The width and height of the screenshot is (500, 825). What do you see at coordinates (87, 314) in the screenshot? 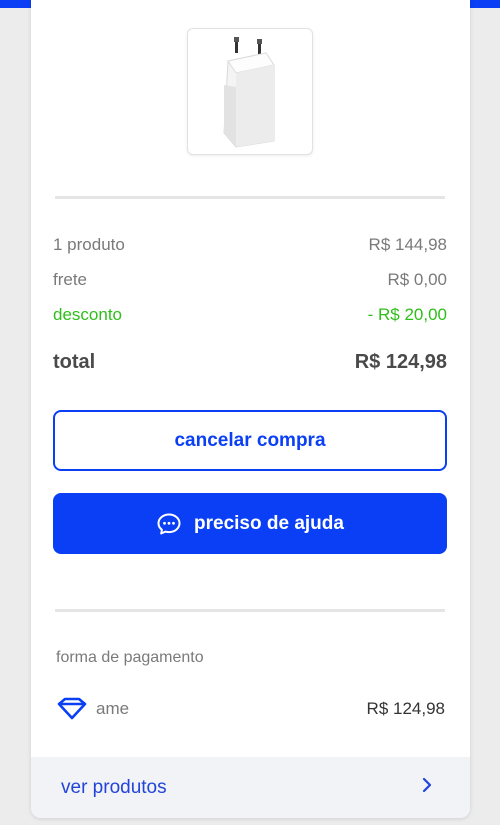
I see `discount-label: desconto` at bounding box center [87, 314].